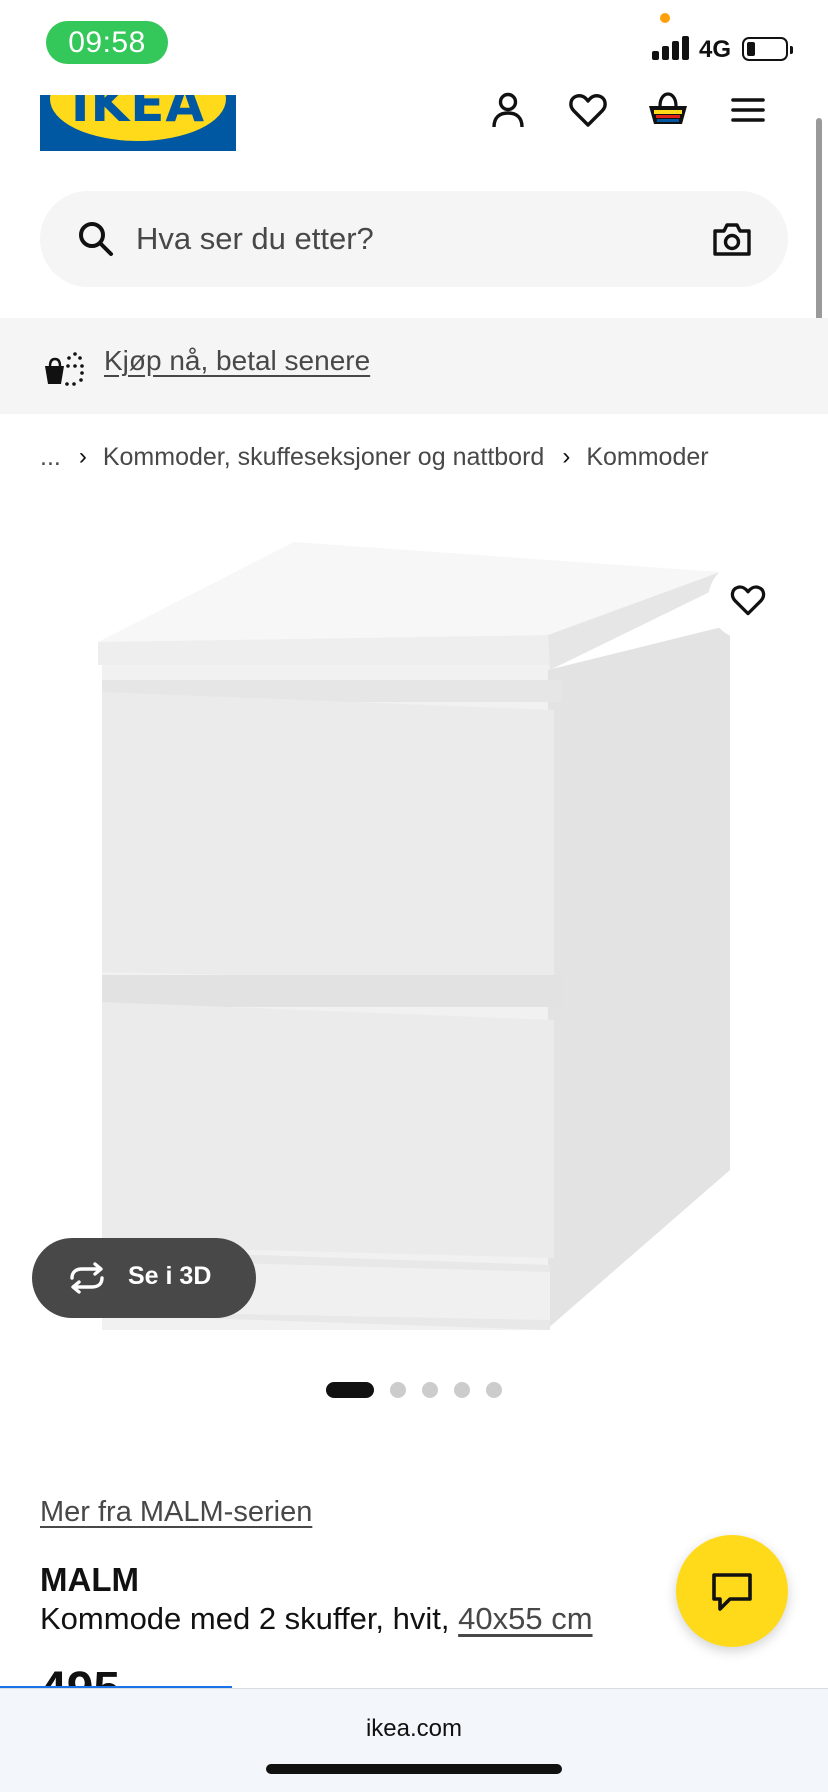  Describe the element at coordinates (819, 220) in the screenshot. I see `page-scrollbar` at that location.